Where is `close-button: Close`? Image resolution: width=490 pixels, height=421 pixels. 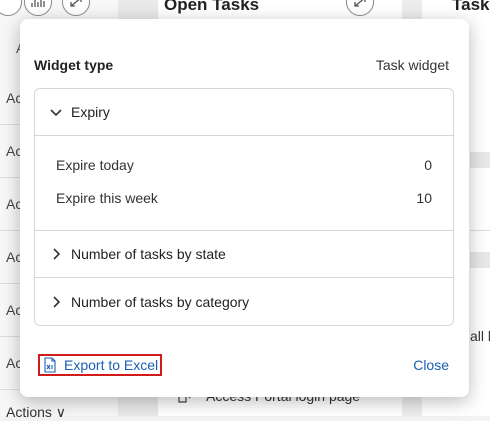
close-button: Close is located at coordinates (431, 365).